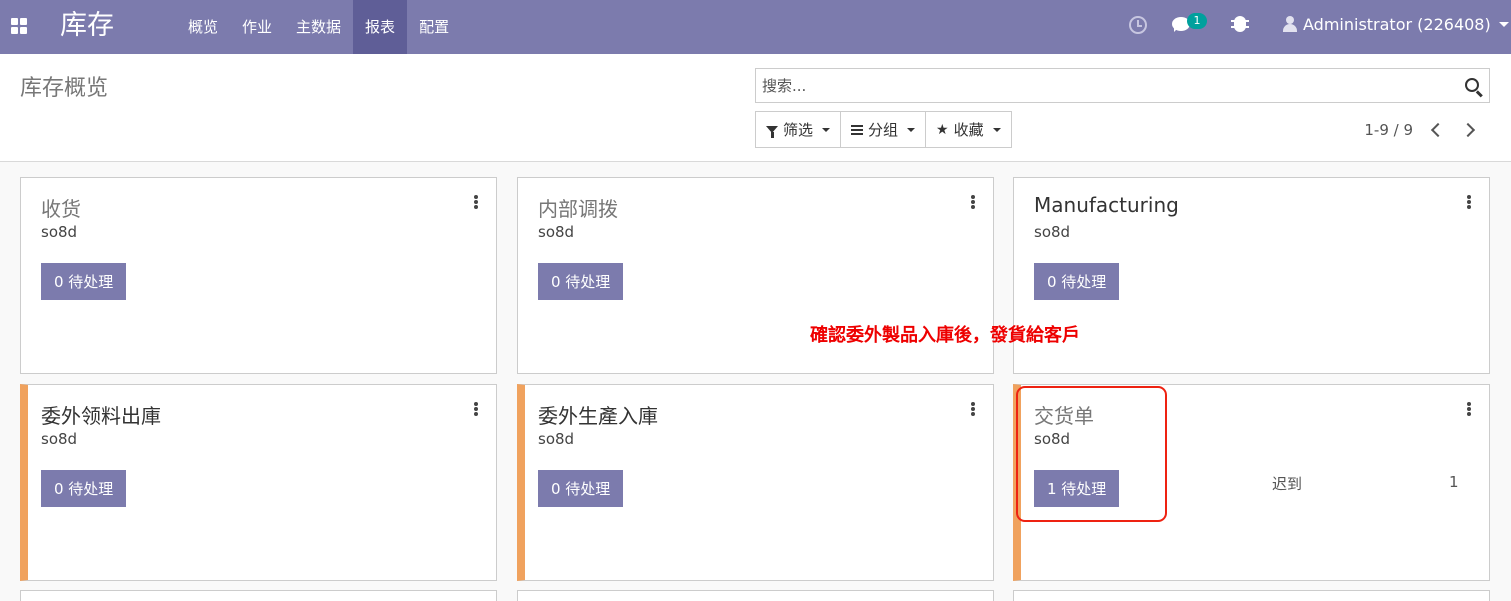 The height and width of the screenshot is (601, 1511). Describe the element at coordinates (1091, 454) in the screenshot. I see `highlight-box` at that location.